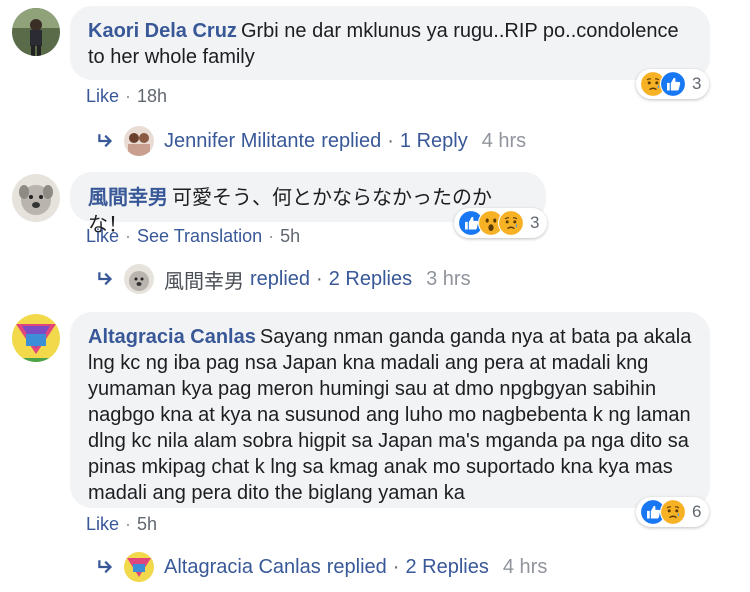 This screenshot has width=750, height=592. Describe the element at coordinates (162, 31) in the screenshot. I see `comment-author: Kaori Dela Cruz` at that location.